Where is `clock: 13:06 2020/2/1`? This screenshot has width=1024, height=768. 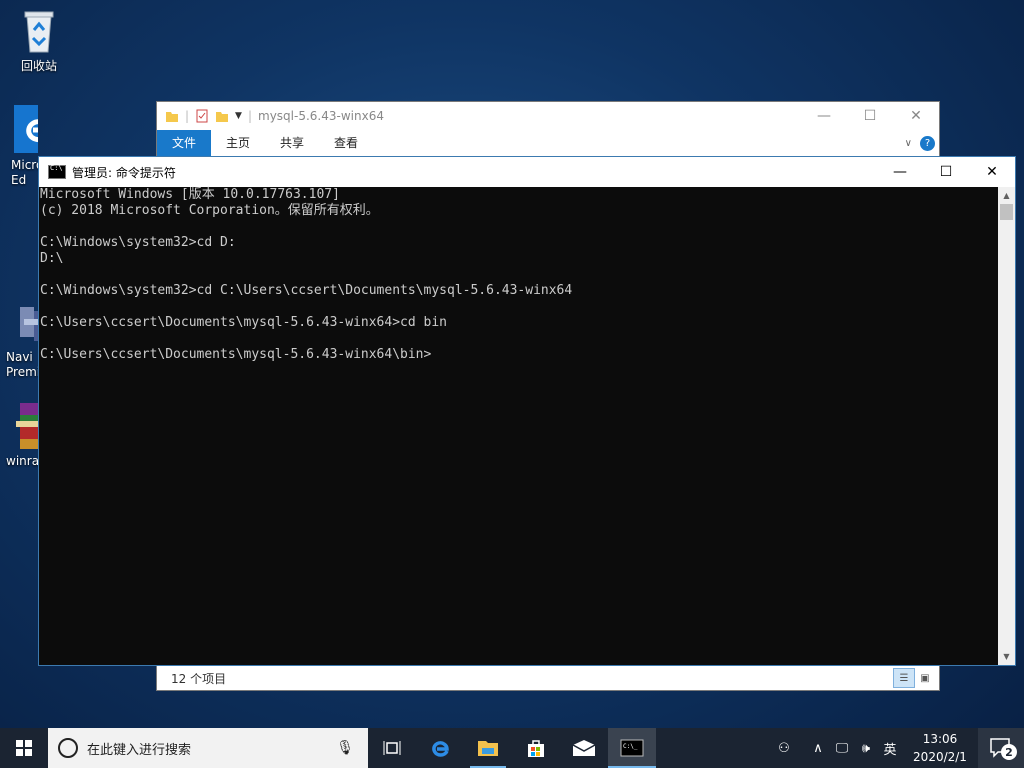 clock: 13:06 2020/2/1 is located at coordinates (940, 748).